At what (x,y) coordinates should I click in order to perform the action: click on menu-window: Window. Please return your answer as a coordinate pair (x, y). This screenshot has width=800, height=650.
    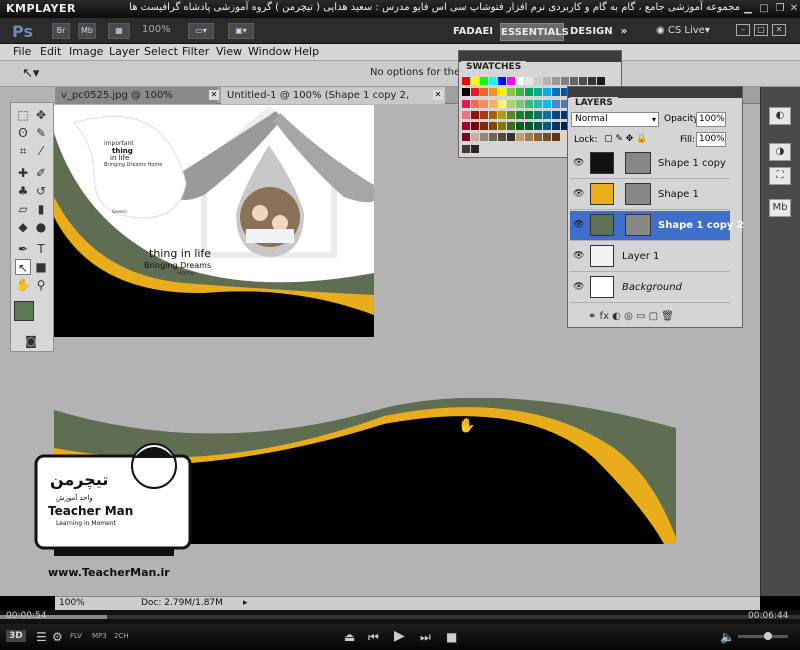
    Looking at the image, I should click on (269, 51).